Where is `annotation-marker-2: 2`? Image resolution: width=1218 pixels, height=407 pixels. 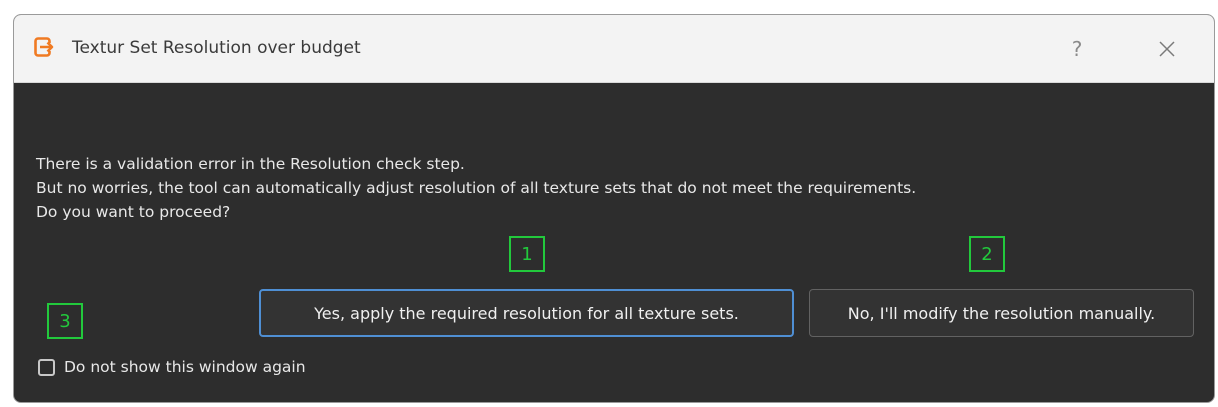
annotation-marker-2: 2 is located at coordinates (987, 254).